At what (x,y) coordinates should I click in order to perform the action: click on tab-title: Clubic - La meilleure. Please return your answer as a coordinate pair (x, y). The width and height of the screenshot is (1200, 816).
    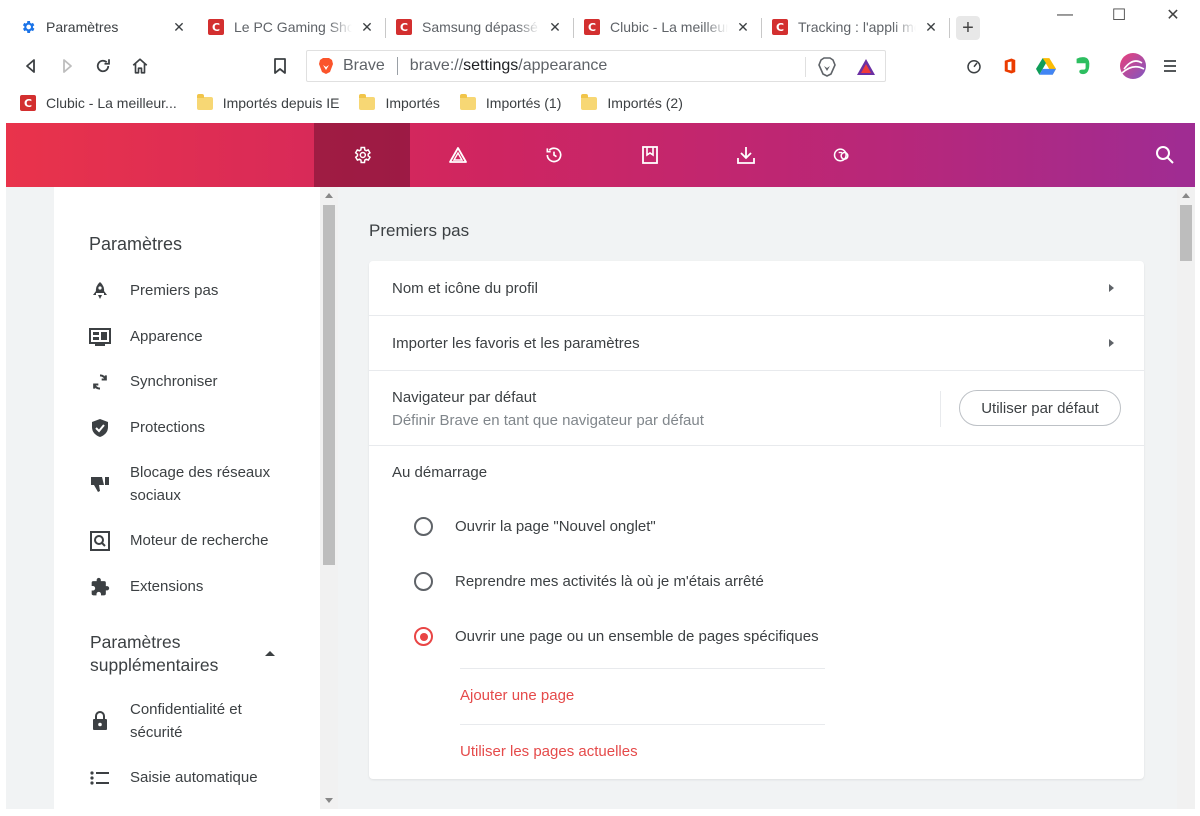
    Looking at the image, I should click on (669, 27).